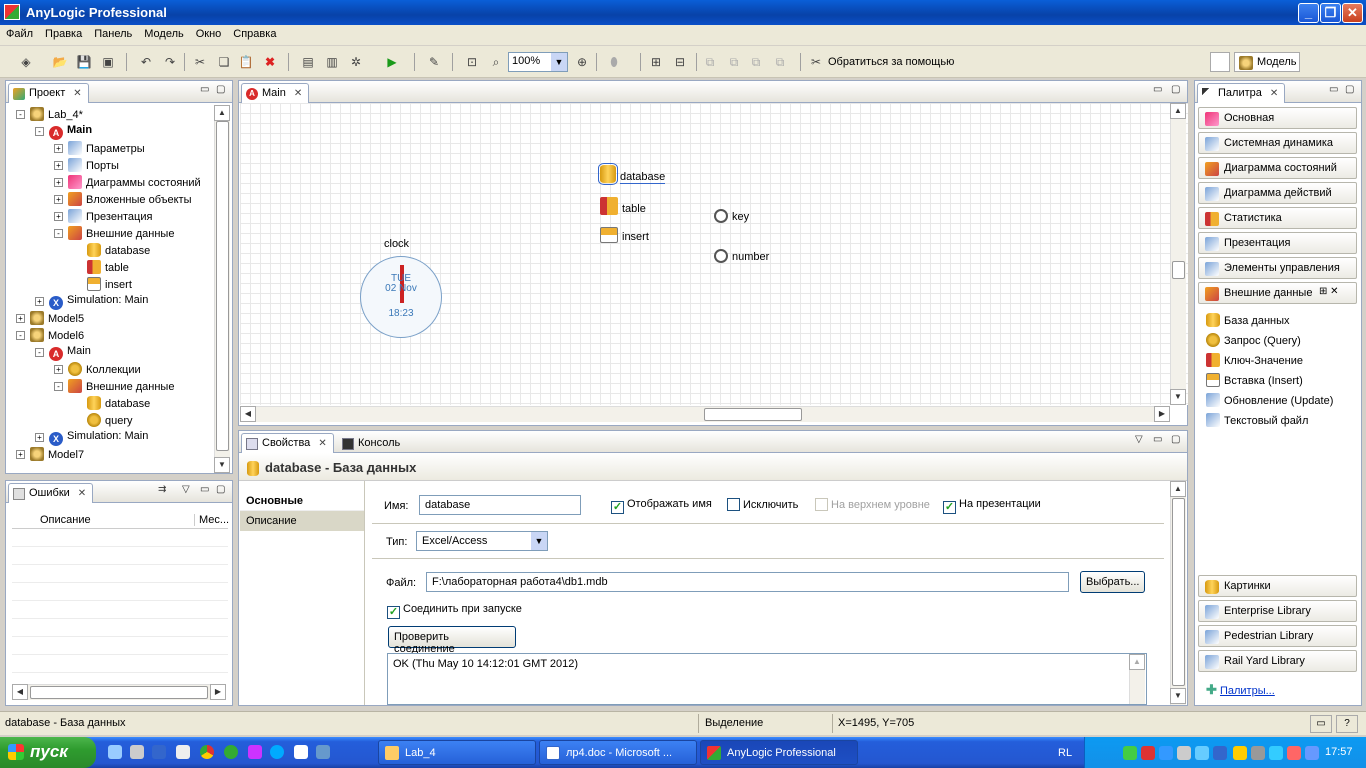 The width and height of the screenshot is (1366, 768). Describe the element at coordinates (1277, 243) in the screenshot. I see `palette-section-5: Презентация` at that location.